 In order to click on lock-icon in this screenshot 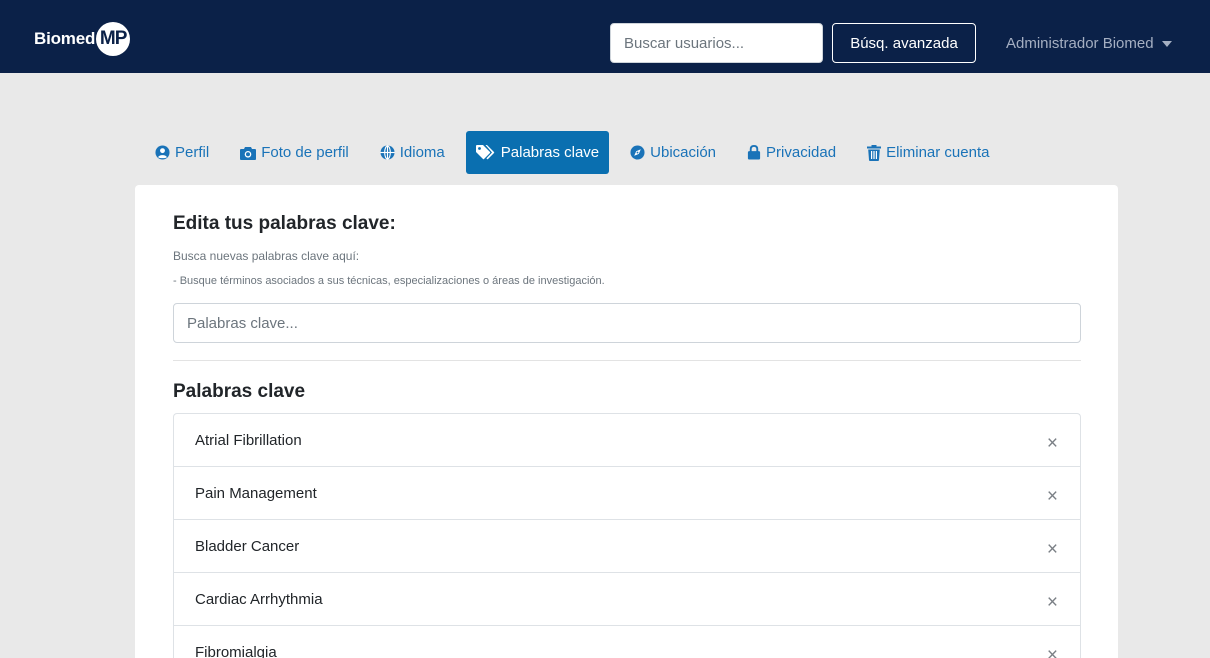, I will do `click(754, 152)`.